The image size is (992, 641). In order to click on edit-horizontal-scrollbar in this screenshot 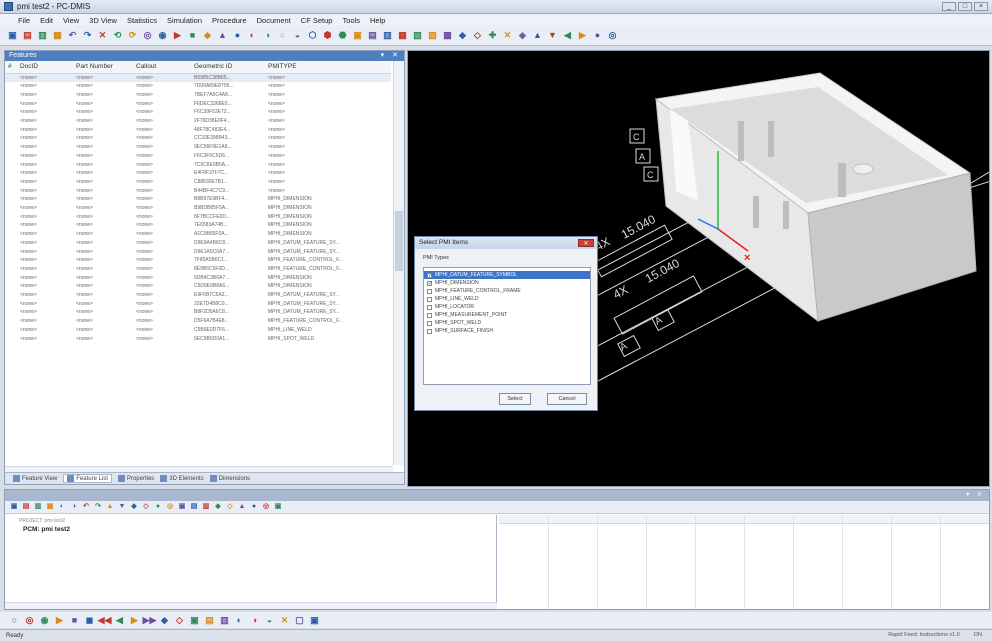, I will do `click(251, 605)`.